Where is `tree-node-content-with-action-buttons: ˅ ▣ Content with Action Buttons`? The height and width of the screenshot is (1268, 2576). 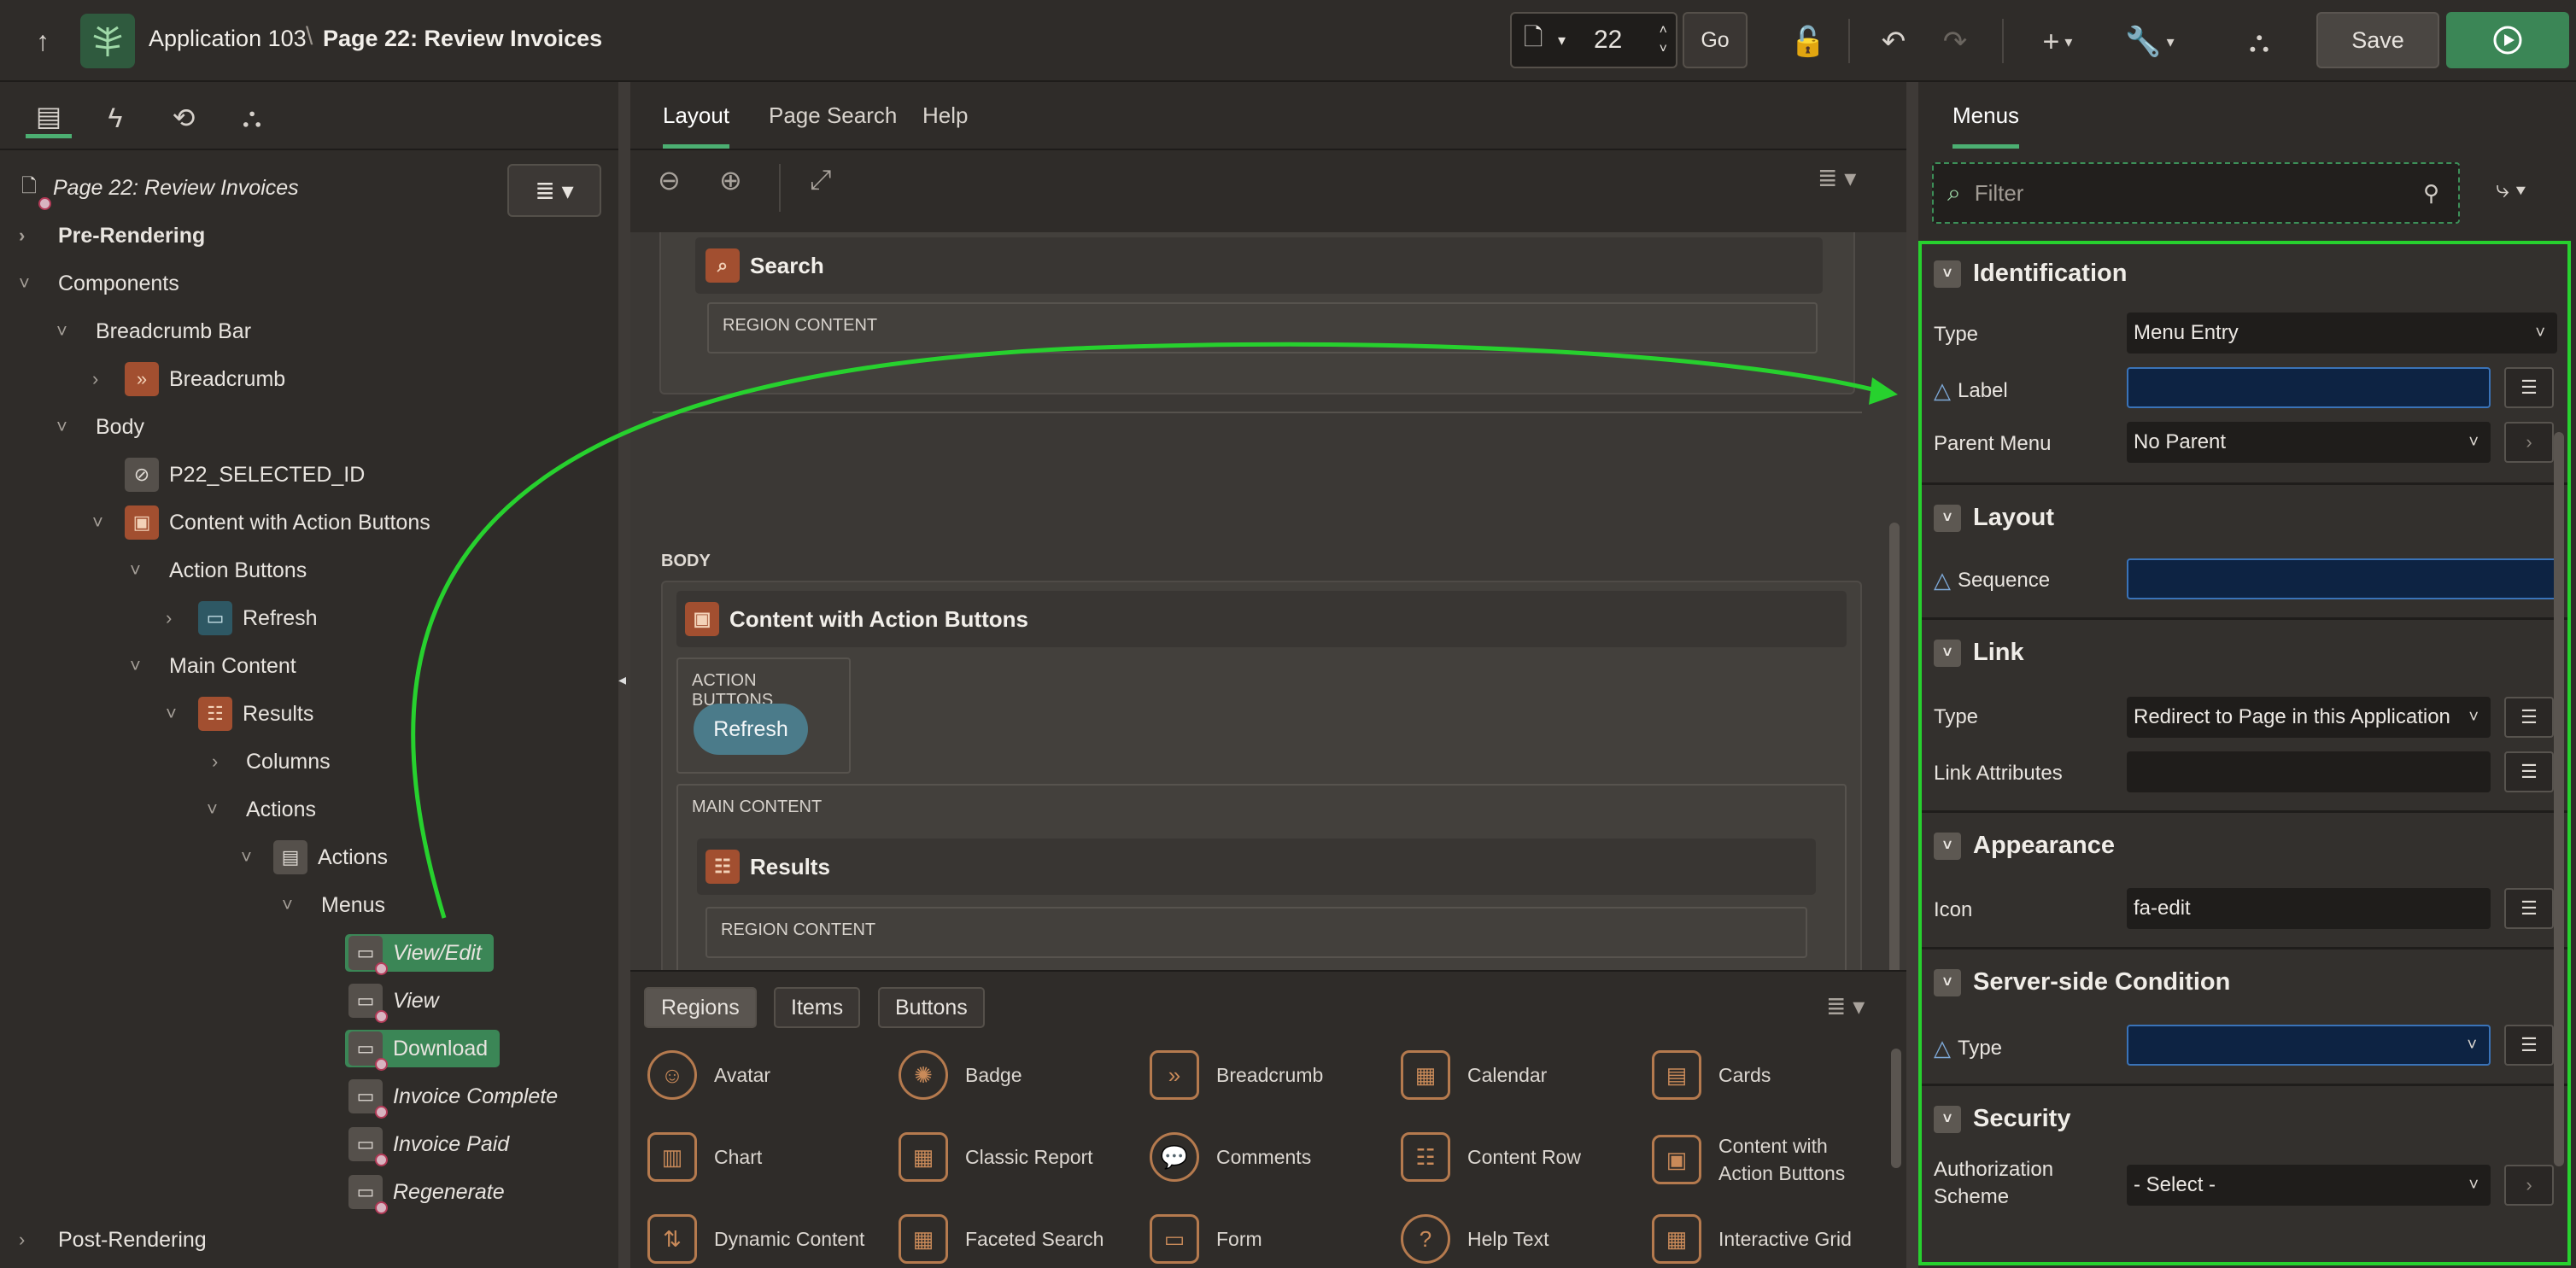
tree-node-content-with-action-buttons: ˅ ▣ Content with Action Buttons is located at coordinates (261, 522).